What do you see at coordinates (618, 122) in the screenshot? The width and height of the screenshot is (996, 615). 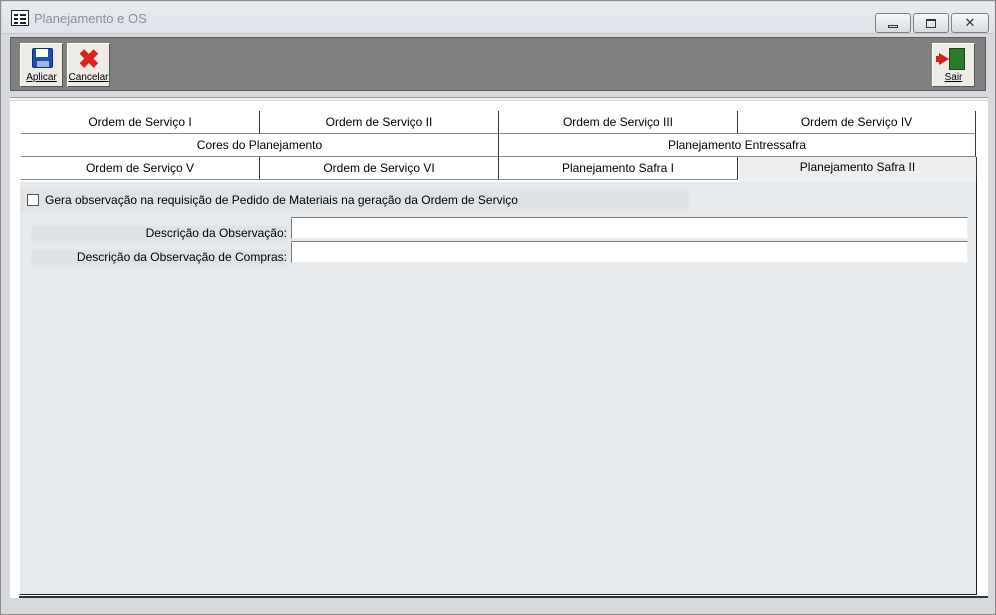 I see `tab-ordem-servico-3: Ordem de Serviço III` at bounding box center [618, 122].